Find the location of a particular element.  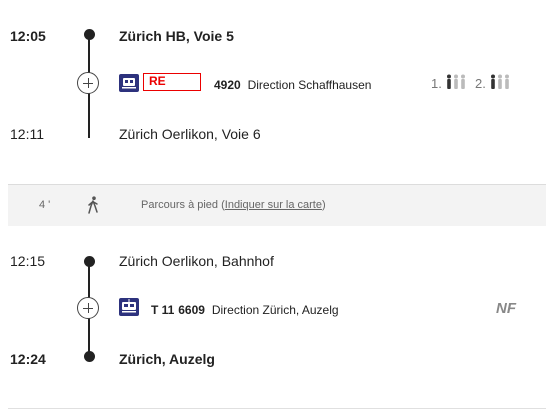

show-on-map-link: Indiquer sur la carte is located at coordinates (273, 205).